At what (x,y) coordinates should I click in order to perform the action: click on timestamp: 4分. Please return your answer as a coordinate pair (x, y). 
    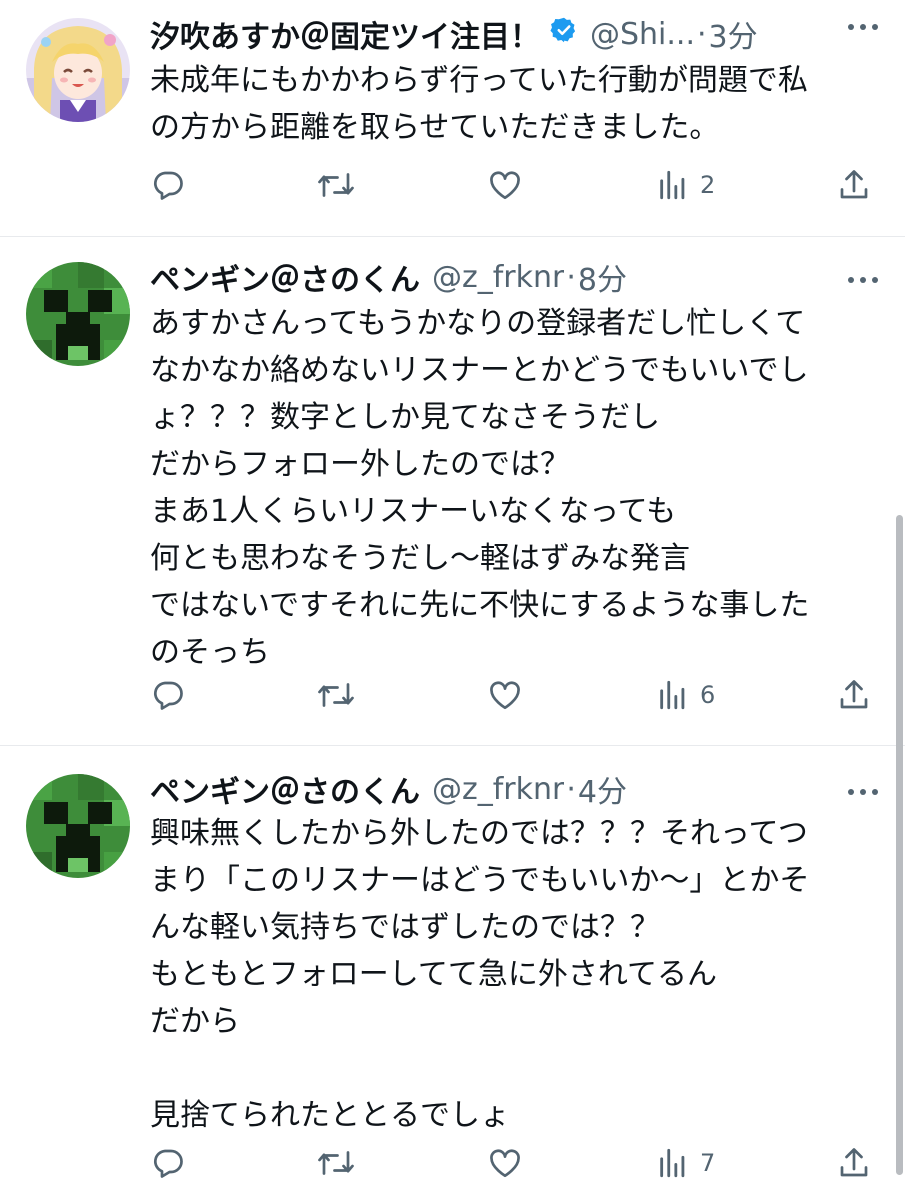
    Looking at the image, I should click on (602, 789).